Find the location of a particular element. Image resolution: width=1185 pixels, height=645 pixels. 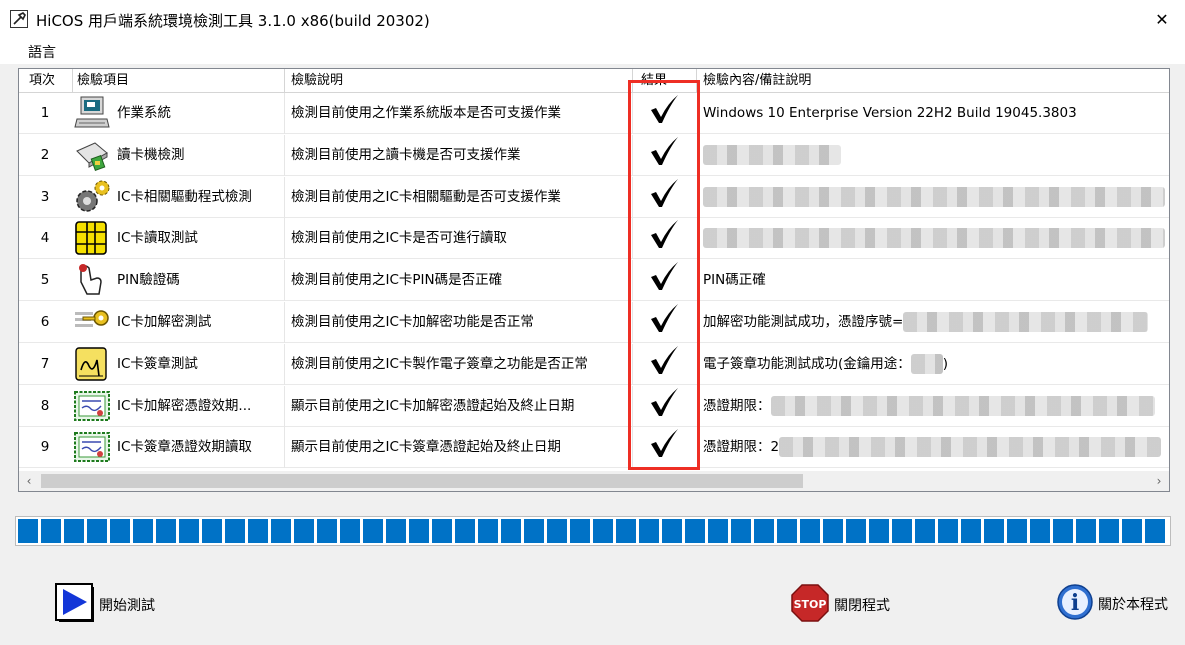

column-header-description: 檢驗說明 is located at coordinates (459, 81).